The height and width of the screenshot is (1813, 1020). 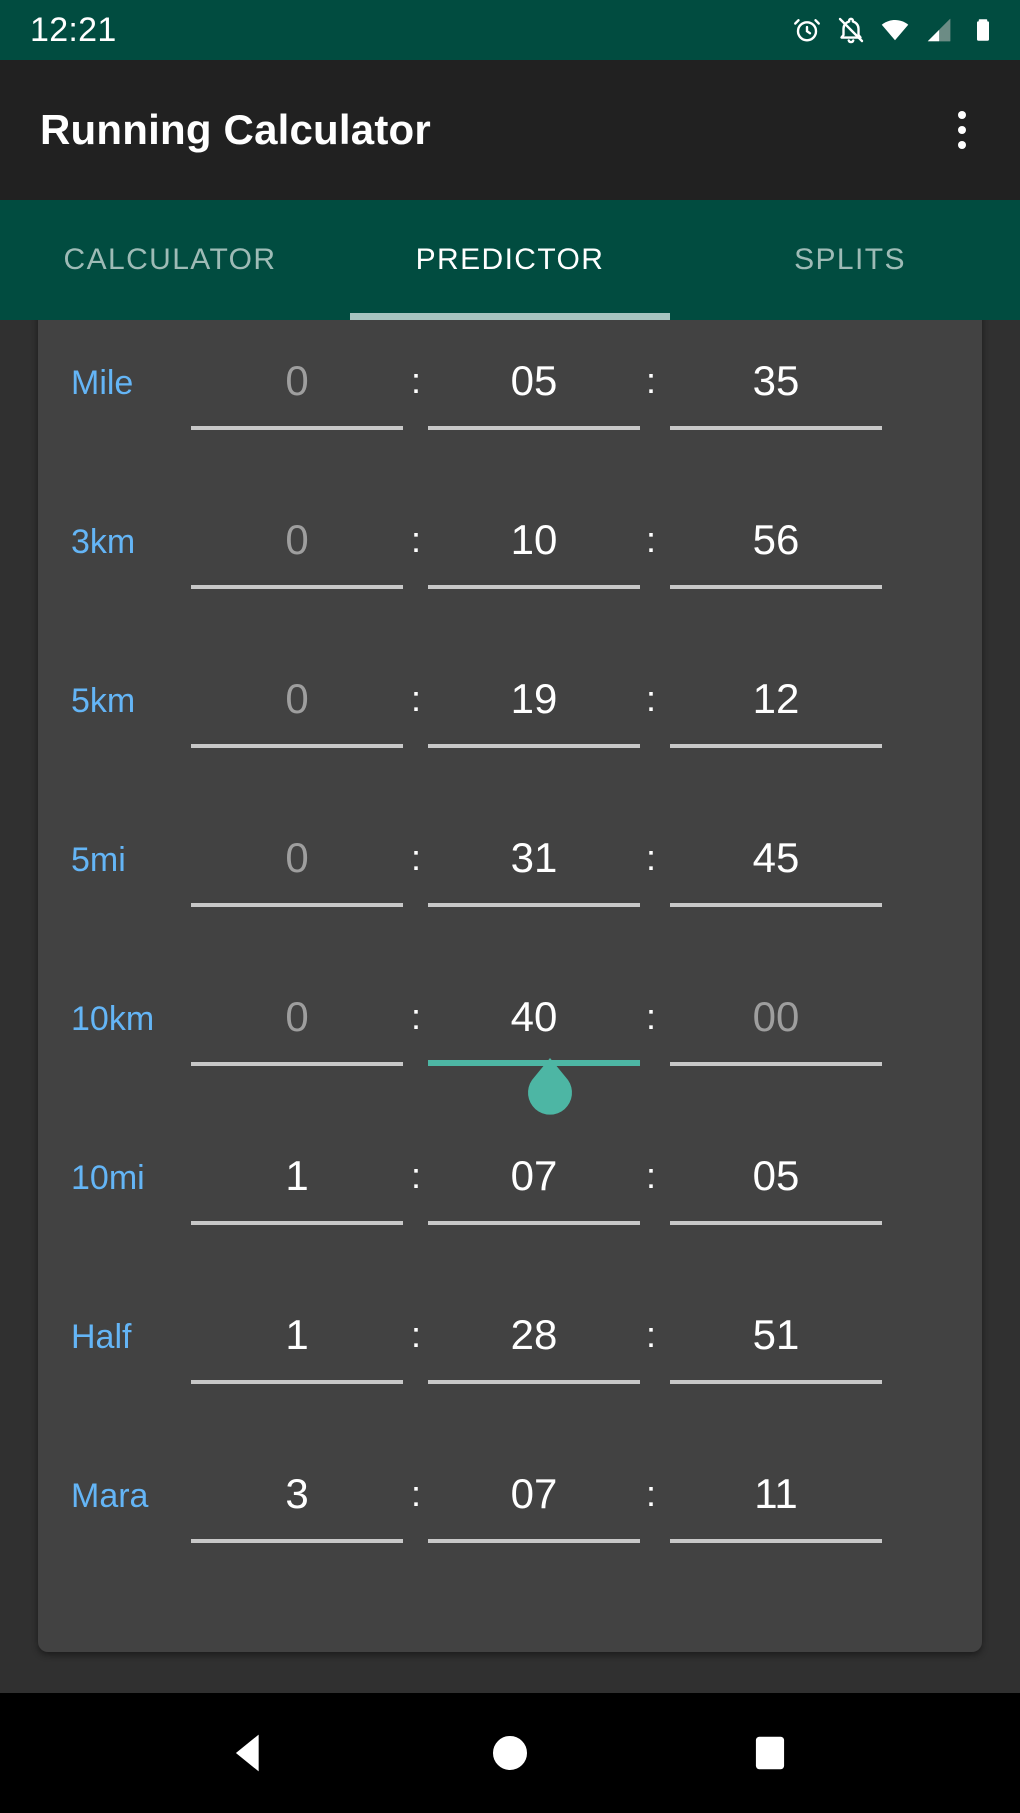 I want to click on time-field-hours-mile: 0, so click(x=297, y=391).